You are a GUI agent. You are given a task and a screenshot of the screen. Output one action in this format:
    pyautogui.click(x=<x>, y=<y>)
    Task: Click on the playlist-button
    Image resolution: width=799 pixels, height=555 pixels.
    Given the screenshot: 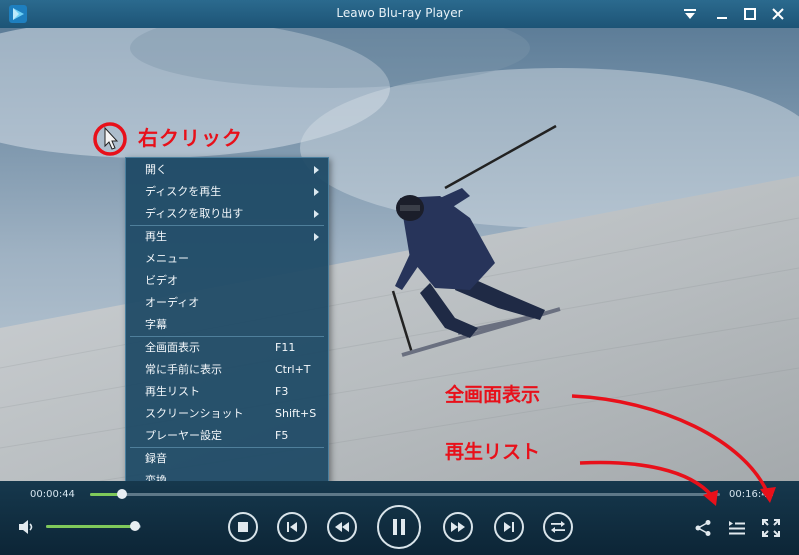 What is the action you would take?
    pyautogui.click(x=737, y=528)
    